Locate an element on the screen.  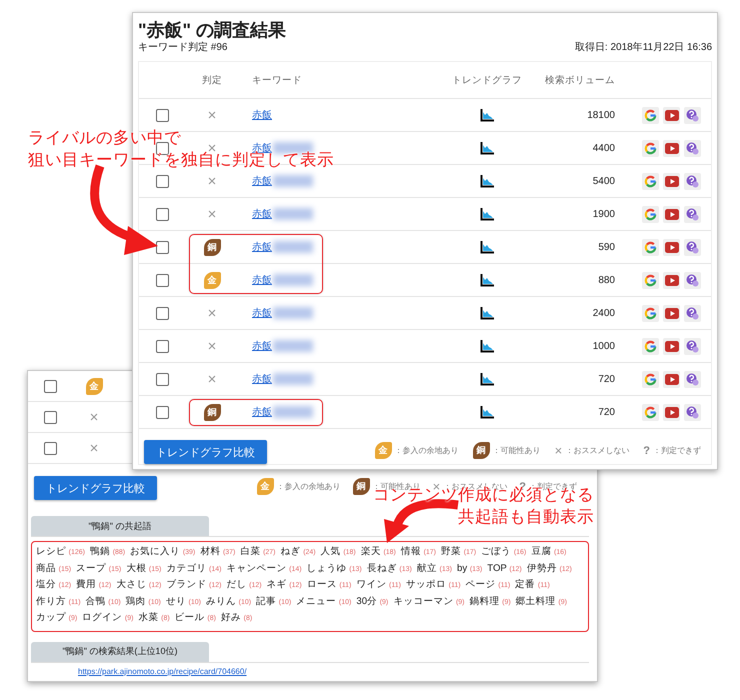
search-volume: 720 is located at coordinates (606, 379).